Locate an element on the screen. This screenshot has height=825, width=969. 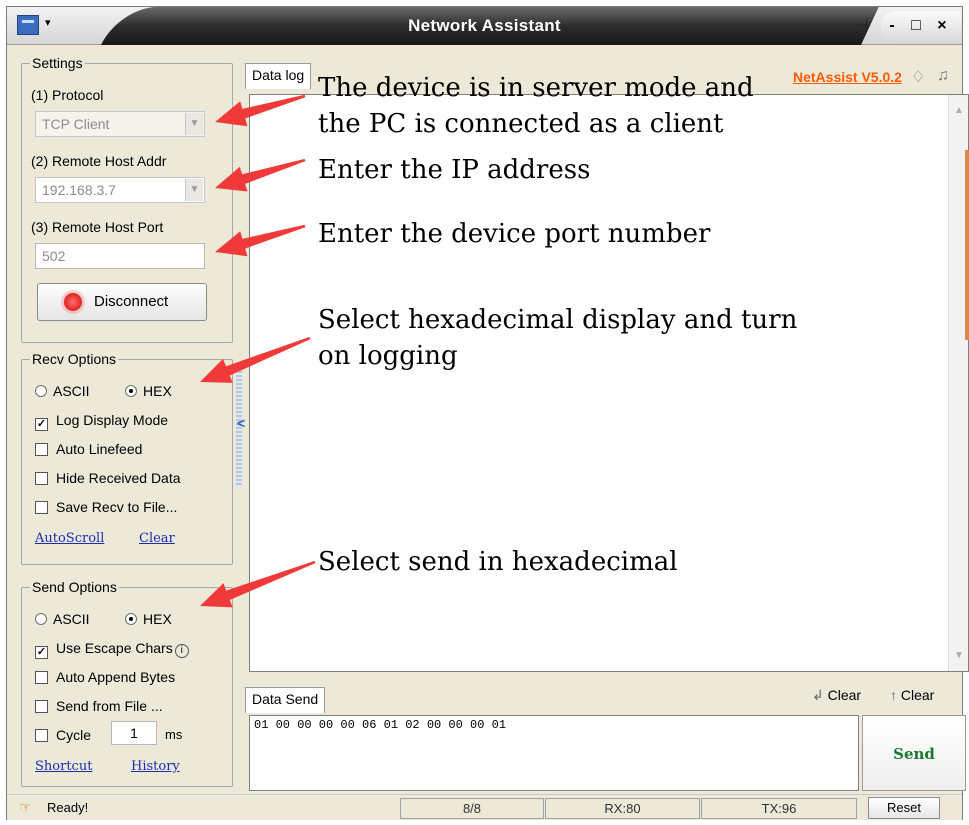
port-label: (3) Remote Host Port is located at coordinates (97, 227).